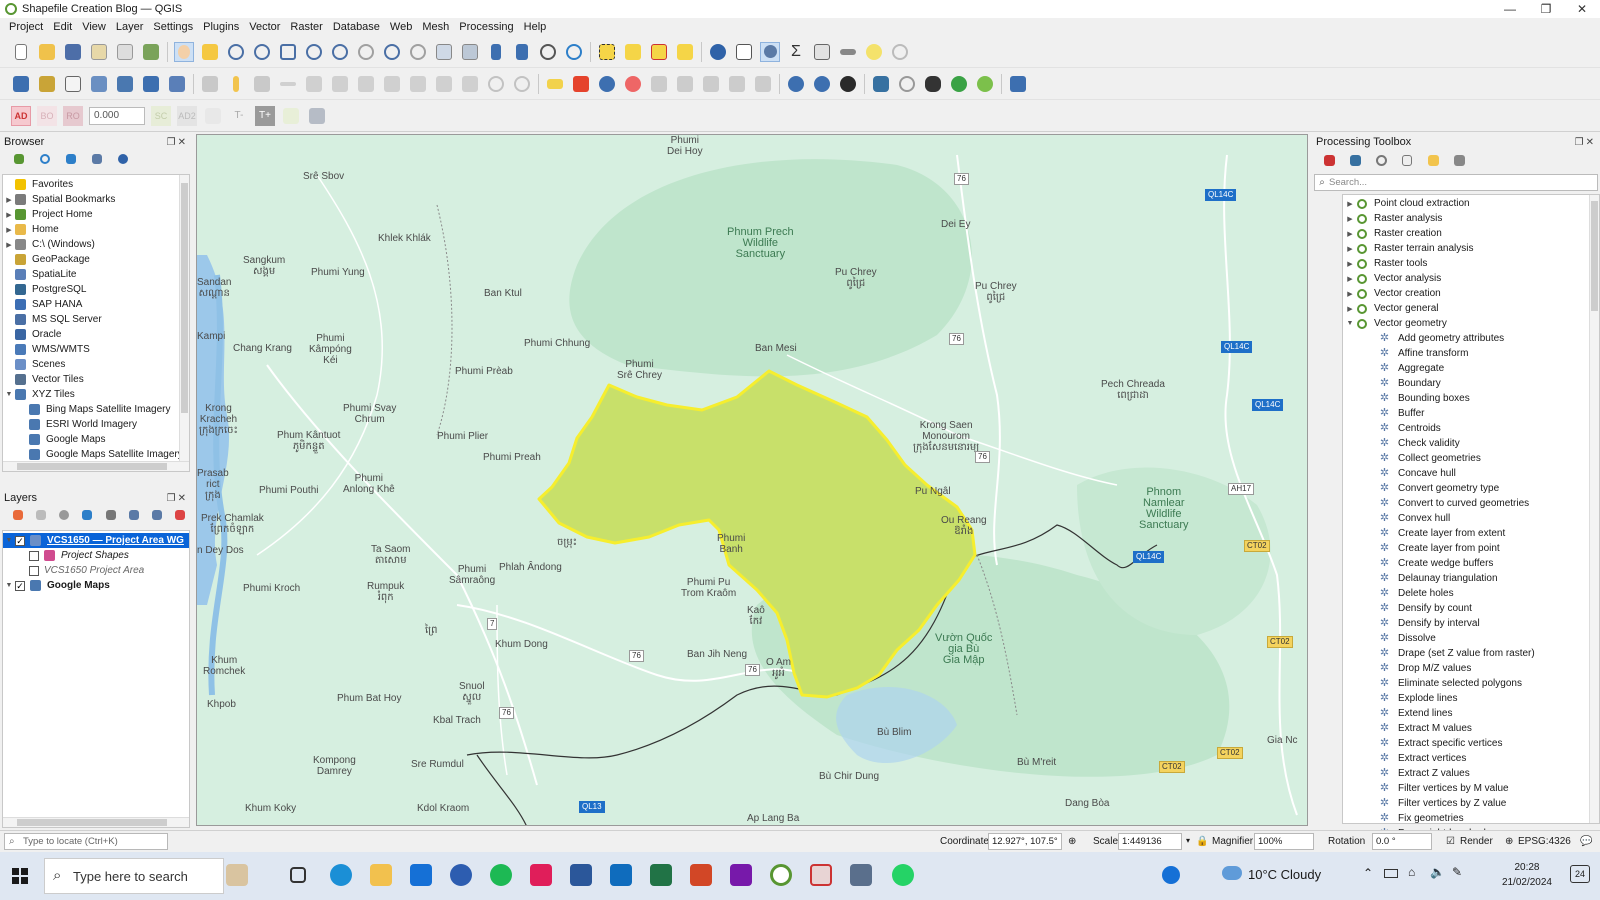 This screenshot has width=1600, height=900. Describe the element at coordinates (435, 27) in the screenshot. I see `menu-mesh: Mesh` at that location.